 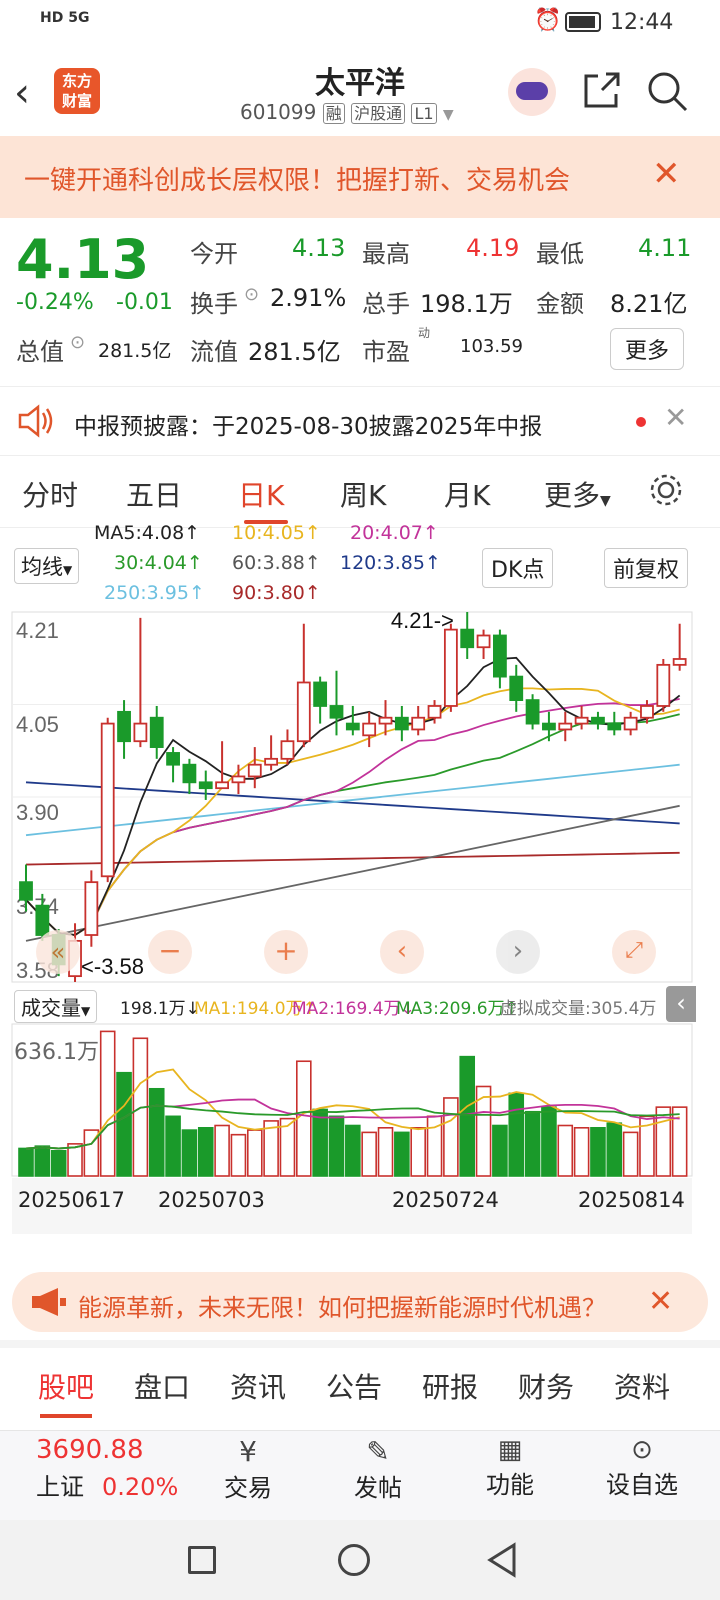 What do you see at coordinates (601, 91) in the screenshot?
I see `share-icon` at bounding box center [601, 91].